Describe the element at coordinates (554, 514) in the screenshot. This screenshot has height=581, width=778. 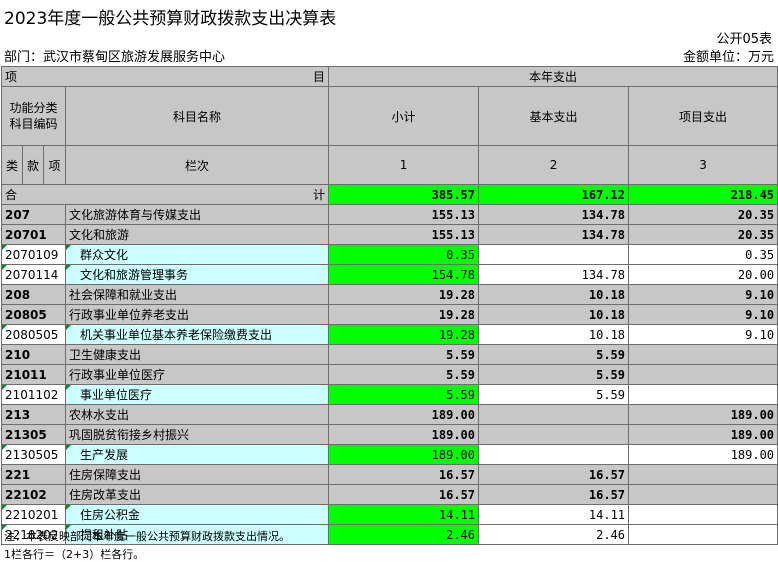
I see `row-basic-cell: 14.11` at that location.